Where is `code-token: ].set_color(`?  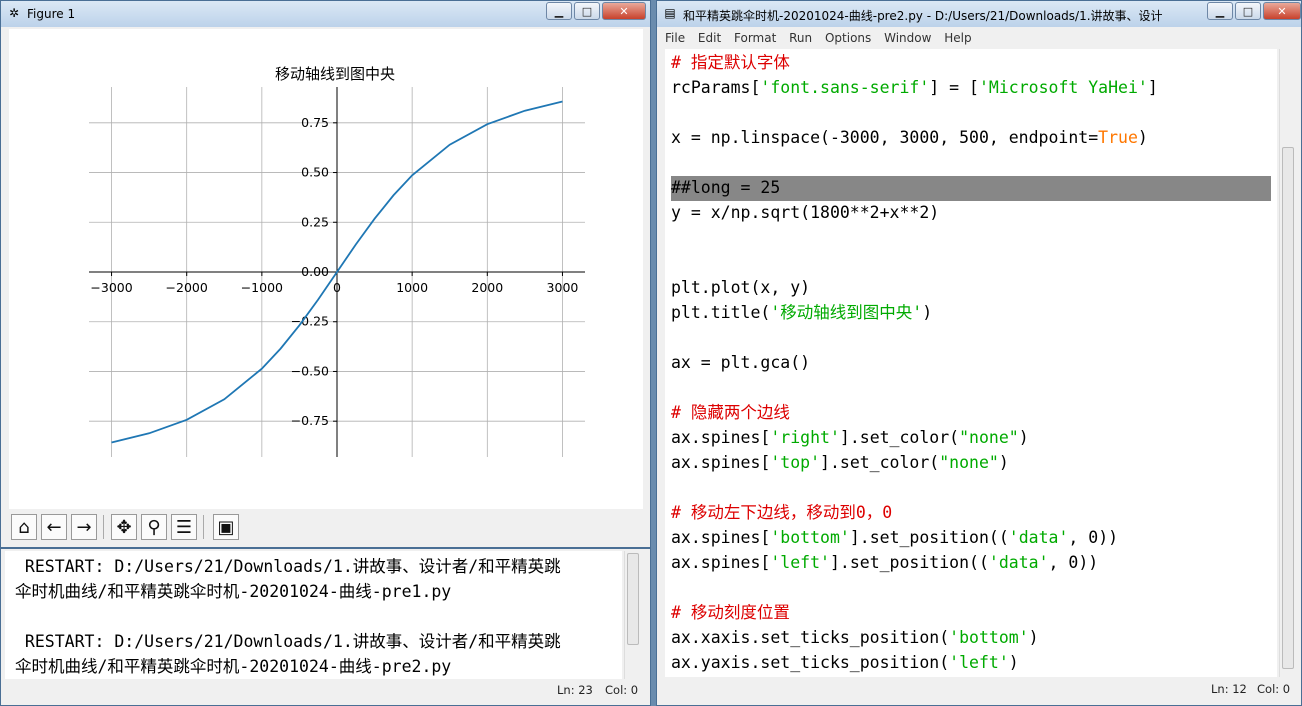 code-token: ].set_color( is located at coordinates (899, 437).